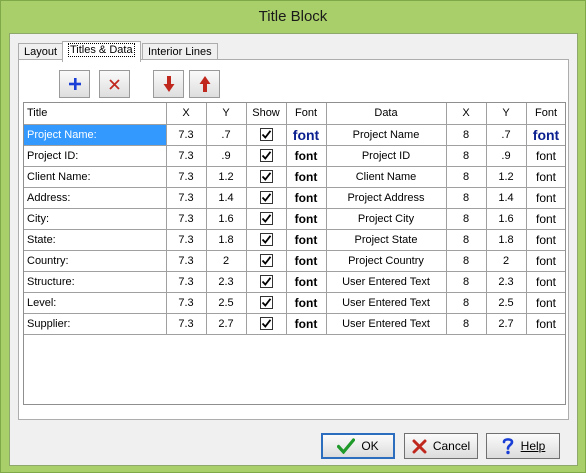 This screenshot has height=473, width=586. What do you see at coordinates (386, 282) in the screenshot?
I see `cell-data: User Entered Text` at bounding box center [386, 282].